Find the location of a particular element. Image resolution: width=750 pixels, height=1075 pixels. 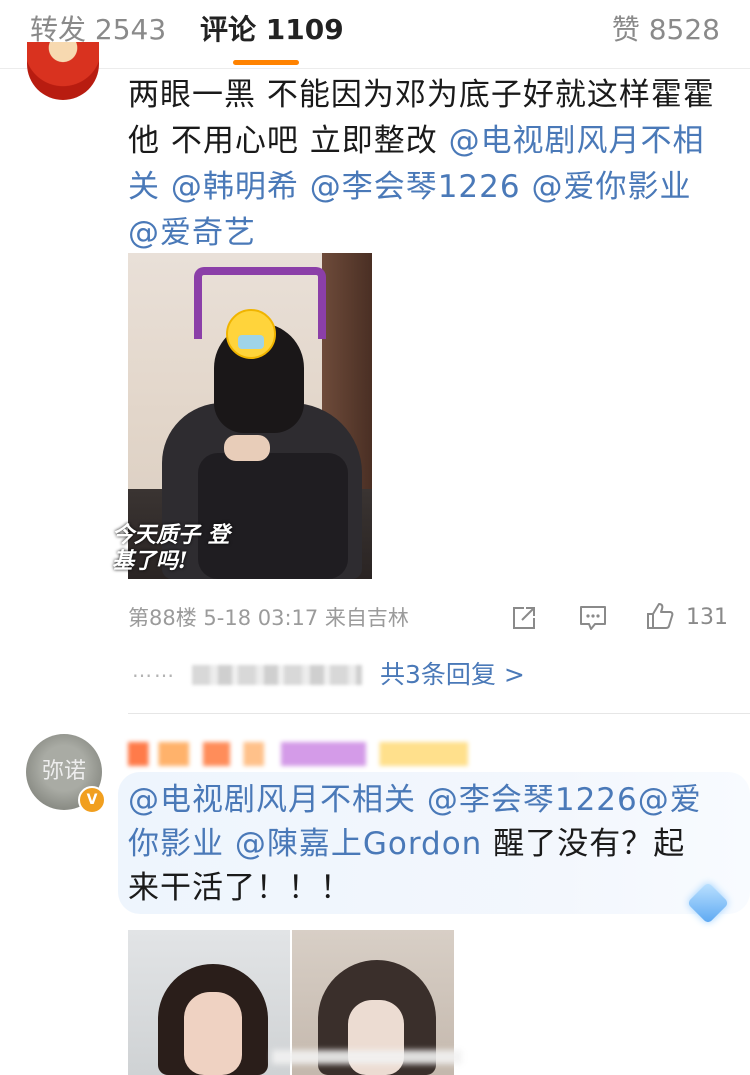

tab-like: 赞 8528 is located at coordinates (666, 30).